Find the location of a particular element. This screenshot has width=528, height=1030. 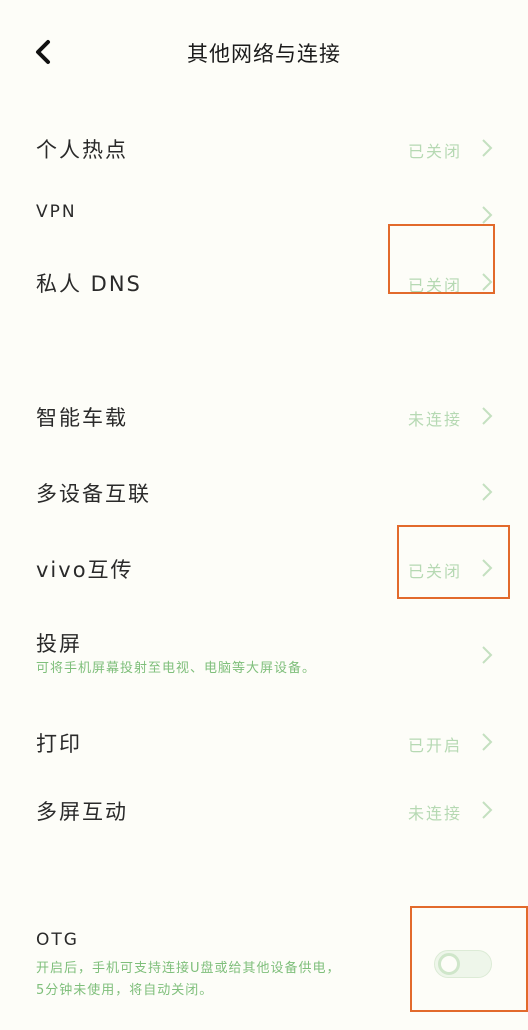

row-status: 已关闭 is located at coordinates (434, 151).